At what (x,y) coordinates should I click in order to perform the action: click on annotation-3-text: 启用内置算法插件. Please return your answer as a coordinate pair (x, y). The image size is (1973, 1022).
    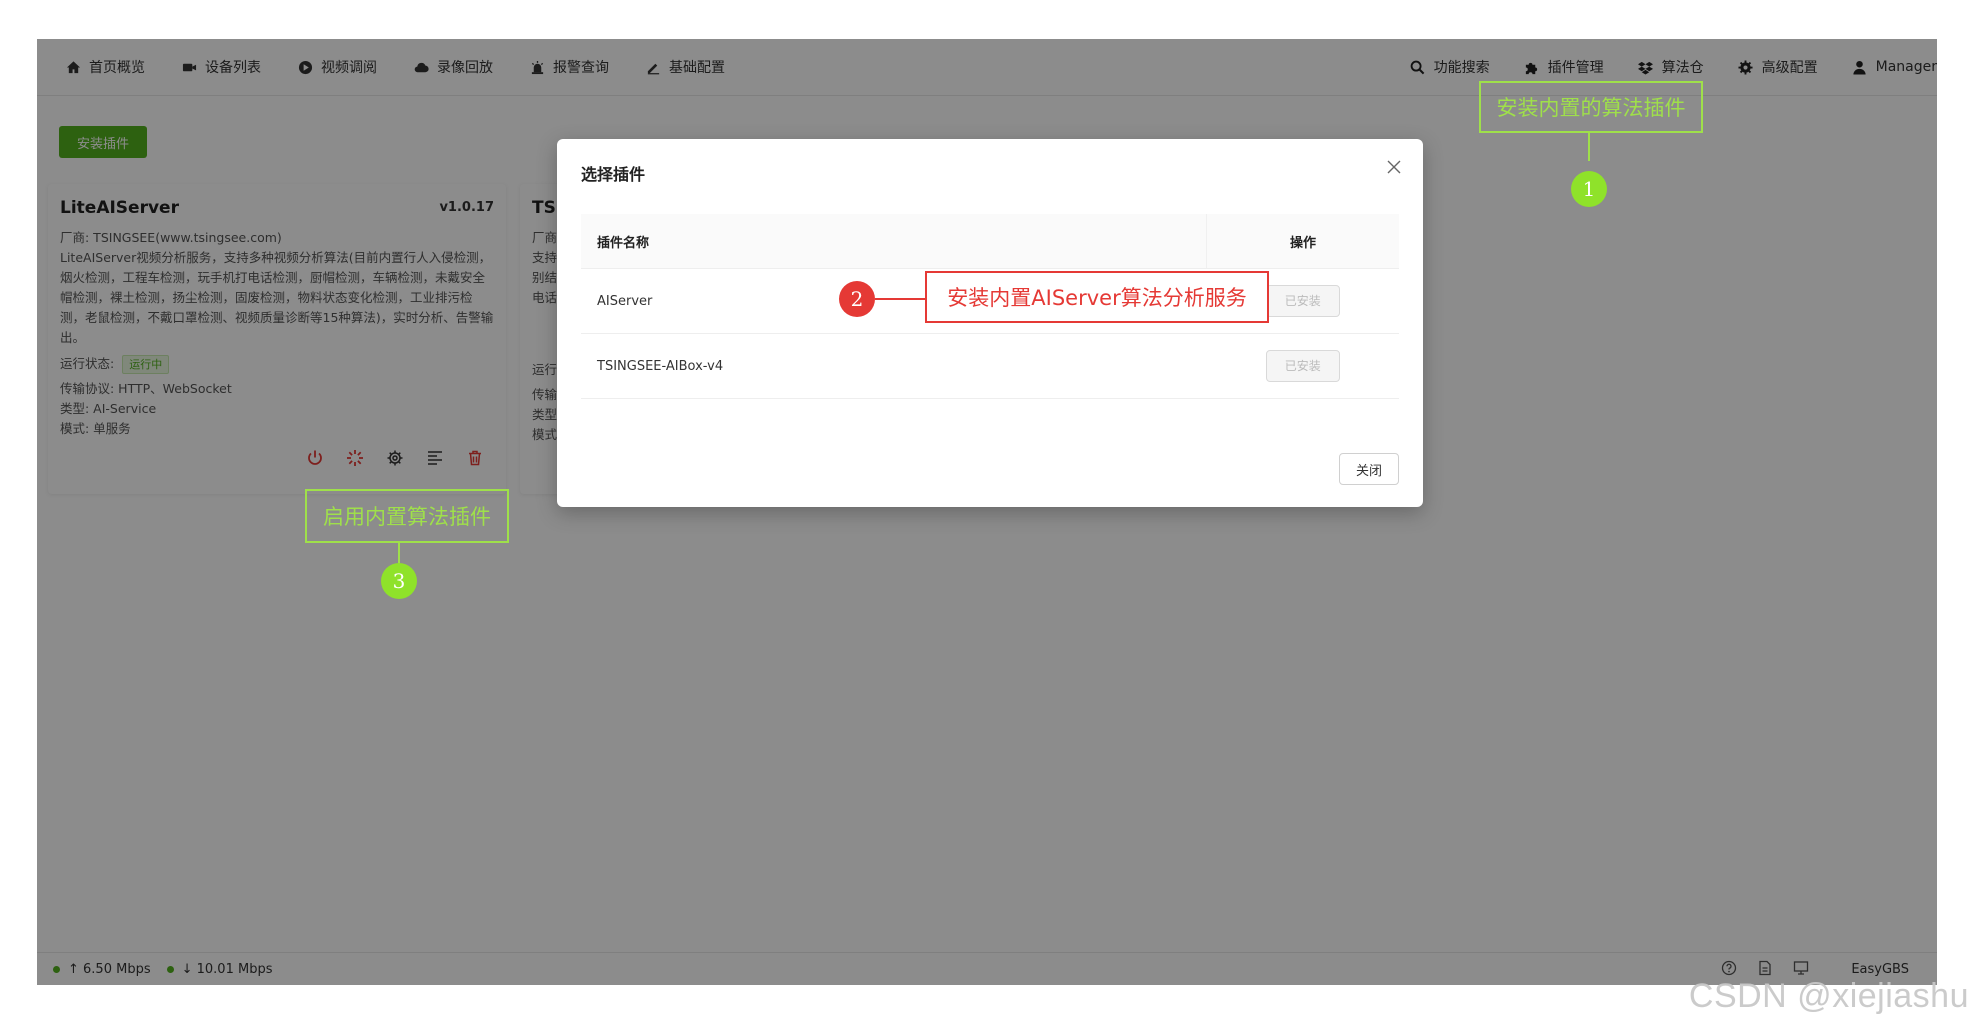
    Looking at the image, I should click on (407, 516).